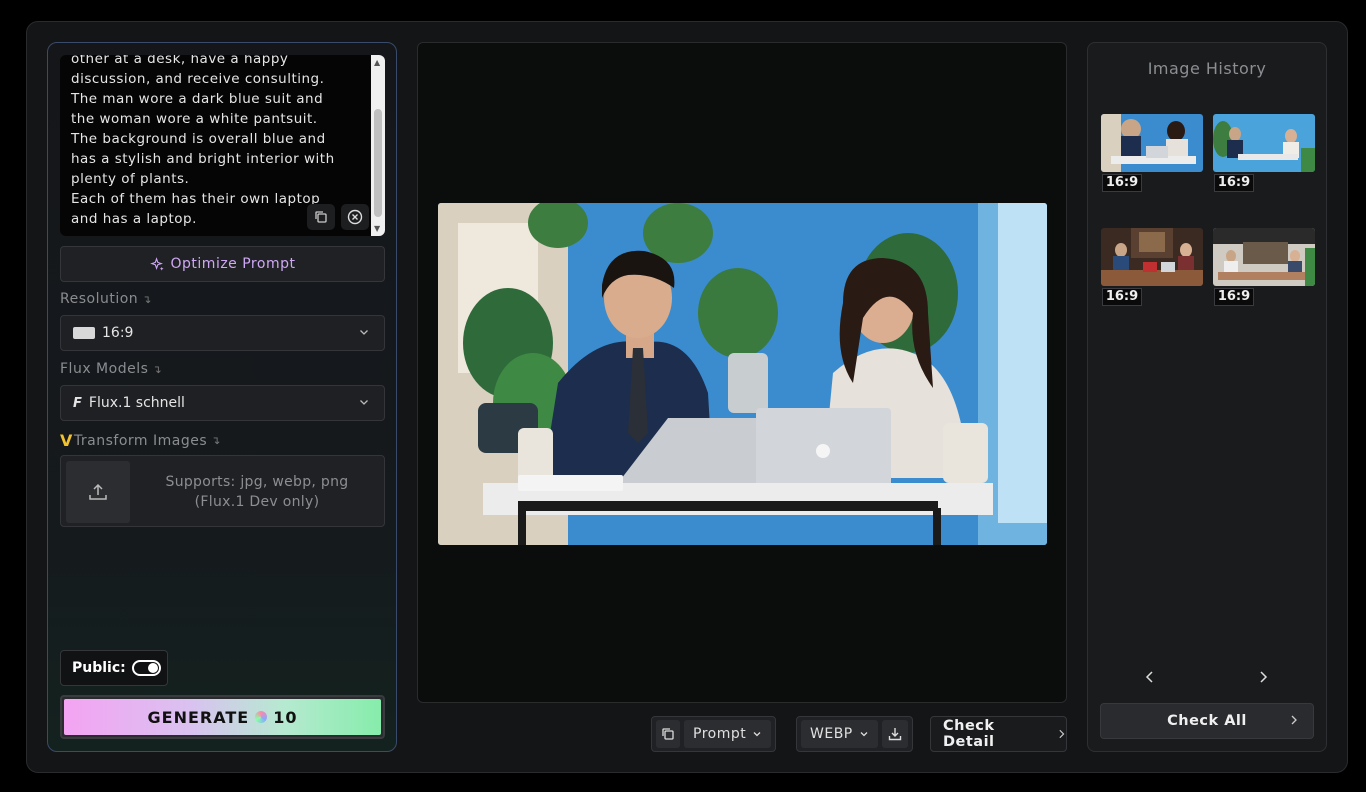 The width and height of the screenshot is (1366, 792). Describe the element at coordinates (198, 717) in the screenshot. I see `generate-label: GENERATE` at that location.